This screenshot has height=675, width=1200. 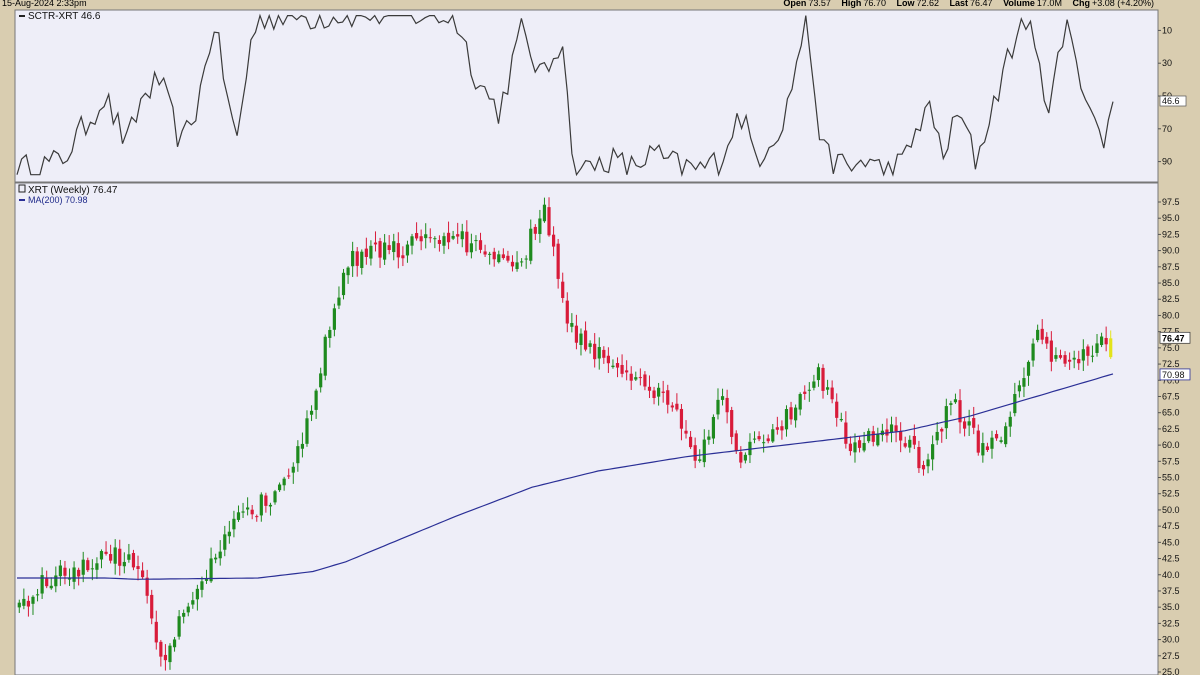 I want to click on sctr-legend-swatch, so click(x=22, y=16).